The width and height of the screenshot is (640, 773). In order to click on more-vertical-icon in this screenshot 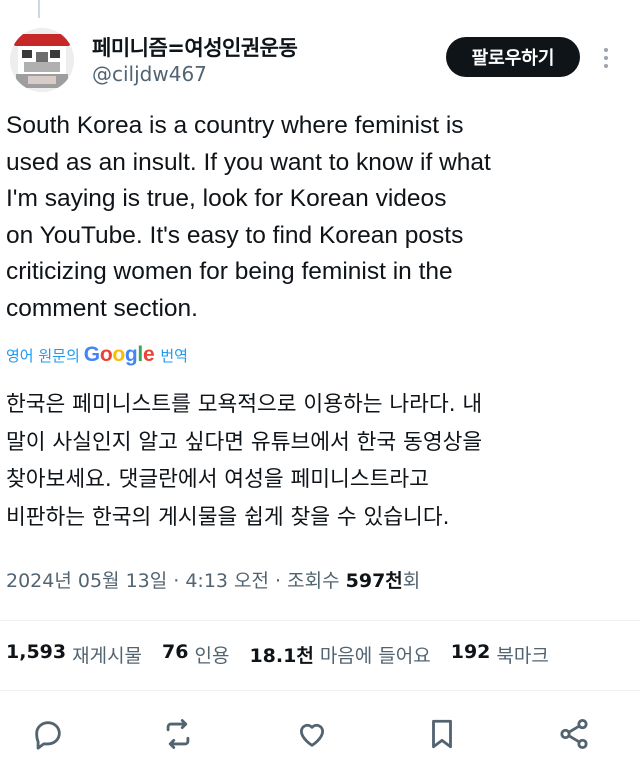, I will do `click(606, 58)`.